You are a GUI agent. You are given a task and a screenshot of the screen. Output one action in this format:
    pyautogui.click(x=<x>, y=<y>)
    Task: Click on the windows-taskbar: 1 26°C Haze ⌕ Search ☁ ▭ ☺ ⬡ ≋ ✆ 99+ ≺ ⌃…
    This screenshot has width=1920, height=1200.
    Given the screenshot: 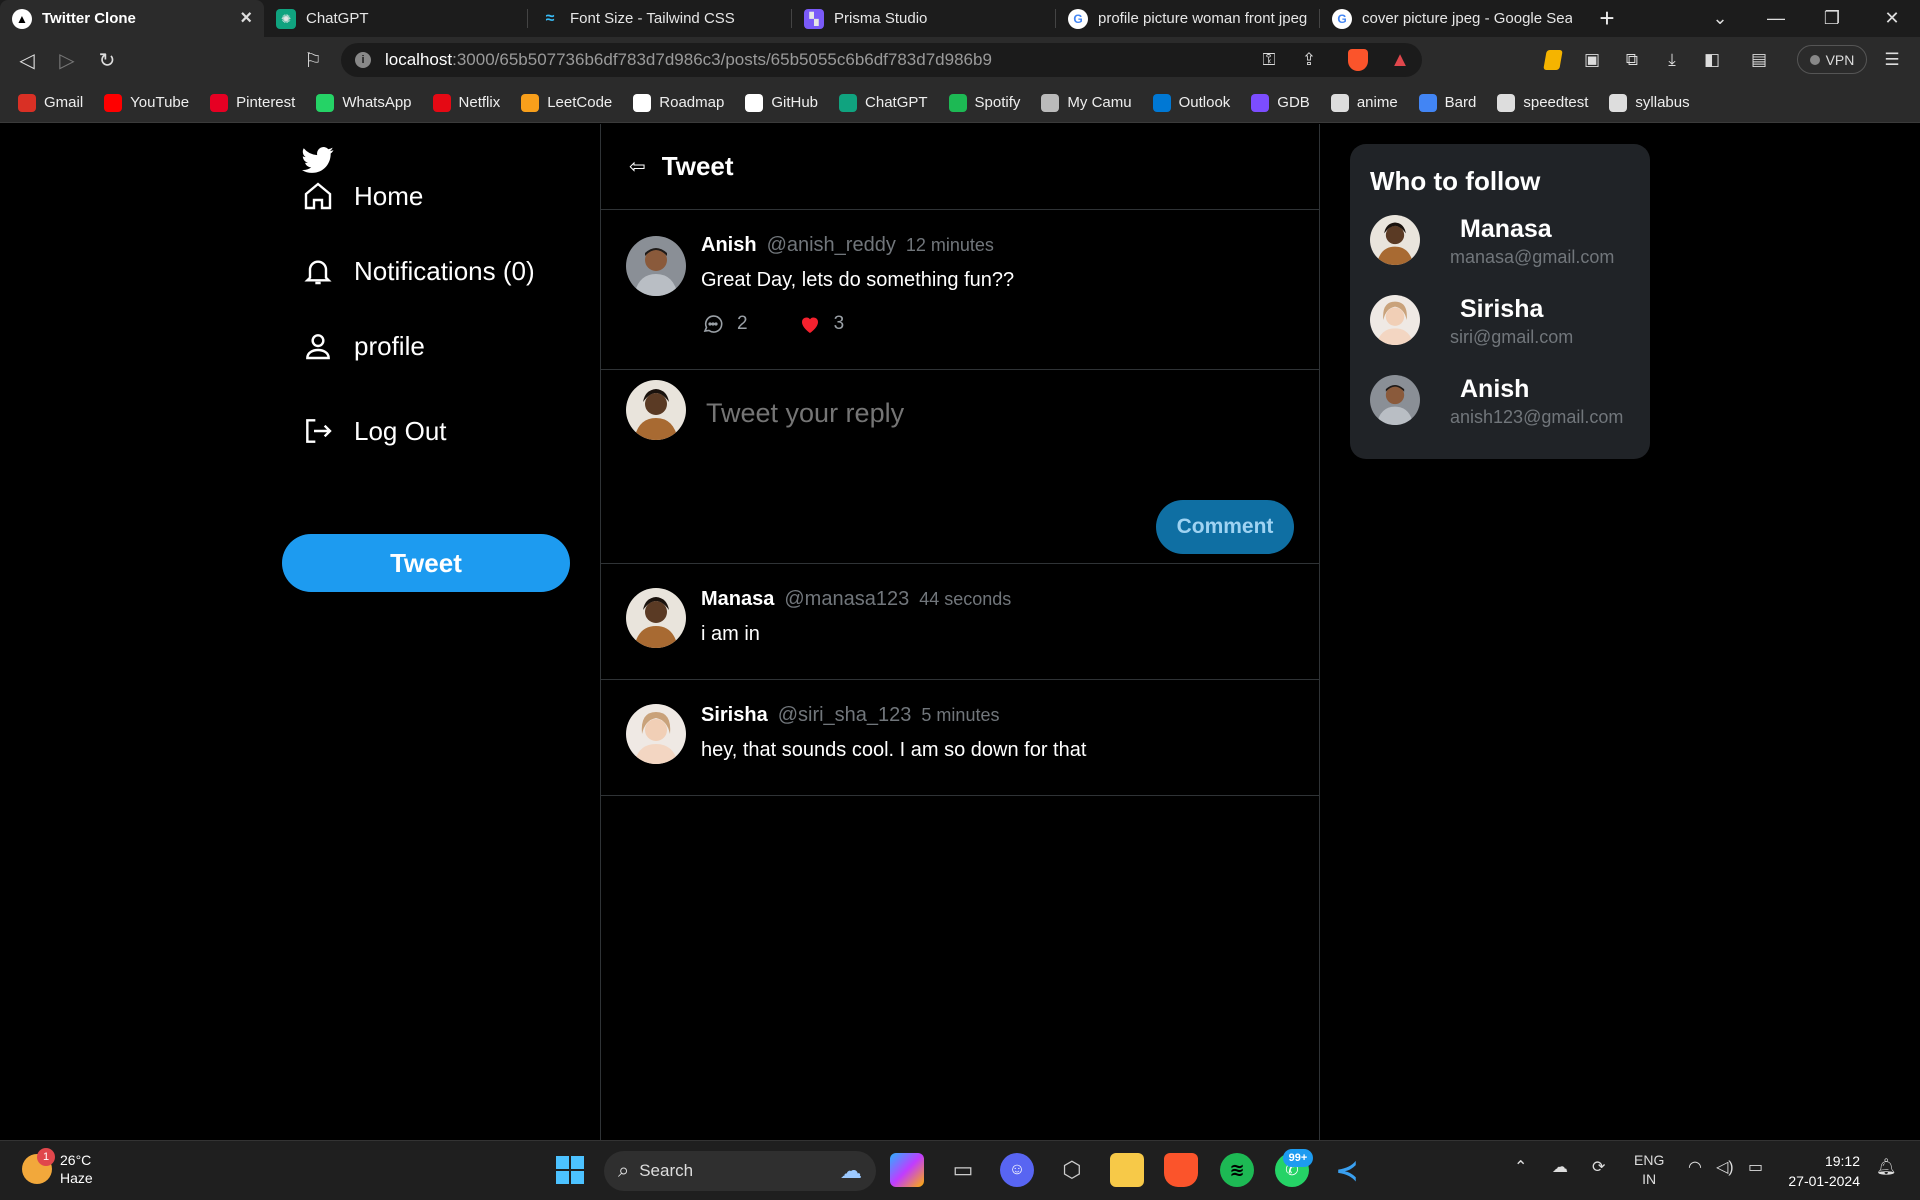 What is the action you would take?
    pyautogui.click(x=960, y=1170)
    